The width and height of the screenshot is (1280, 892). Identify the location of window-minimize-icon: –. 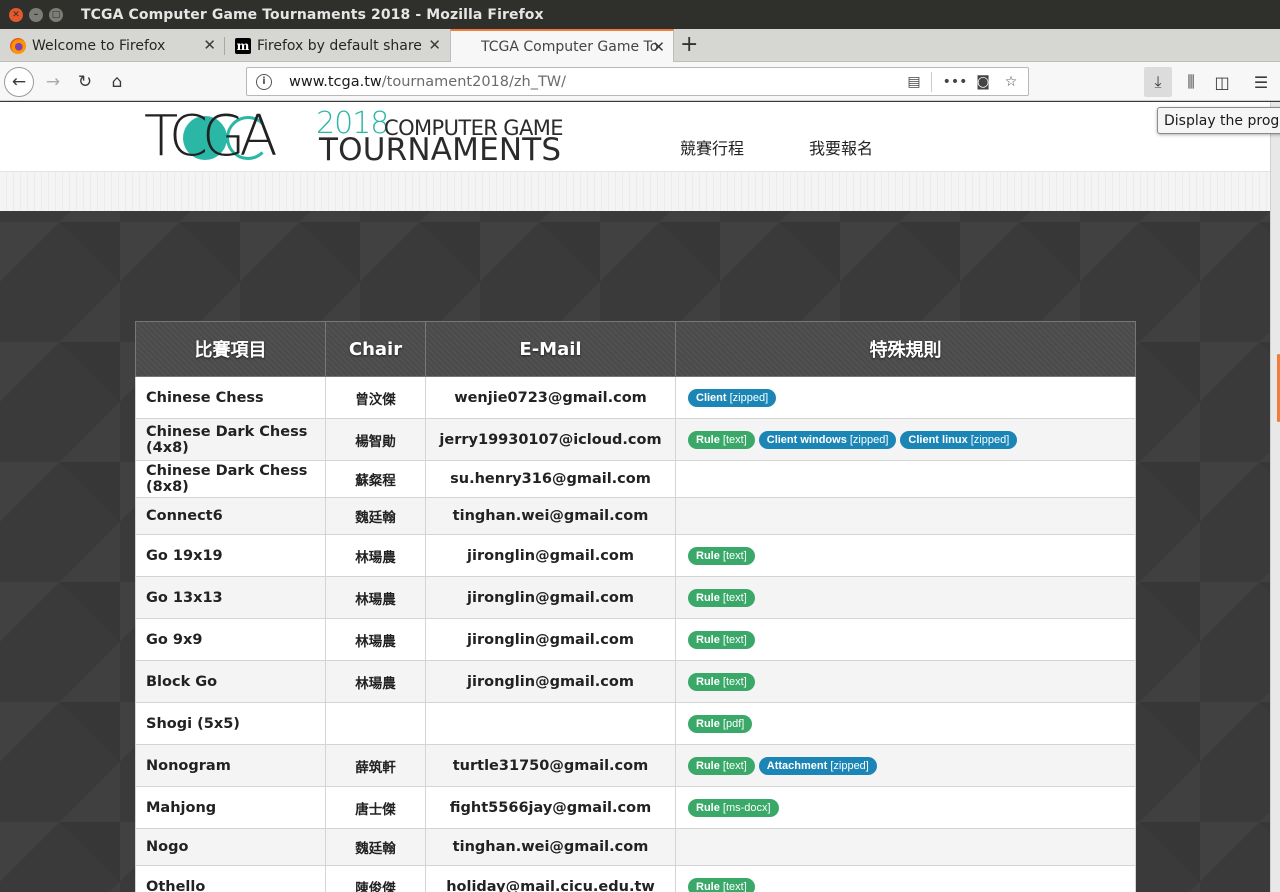
(36, 14).